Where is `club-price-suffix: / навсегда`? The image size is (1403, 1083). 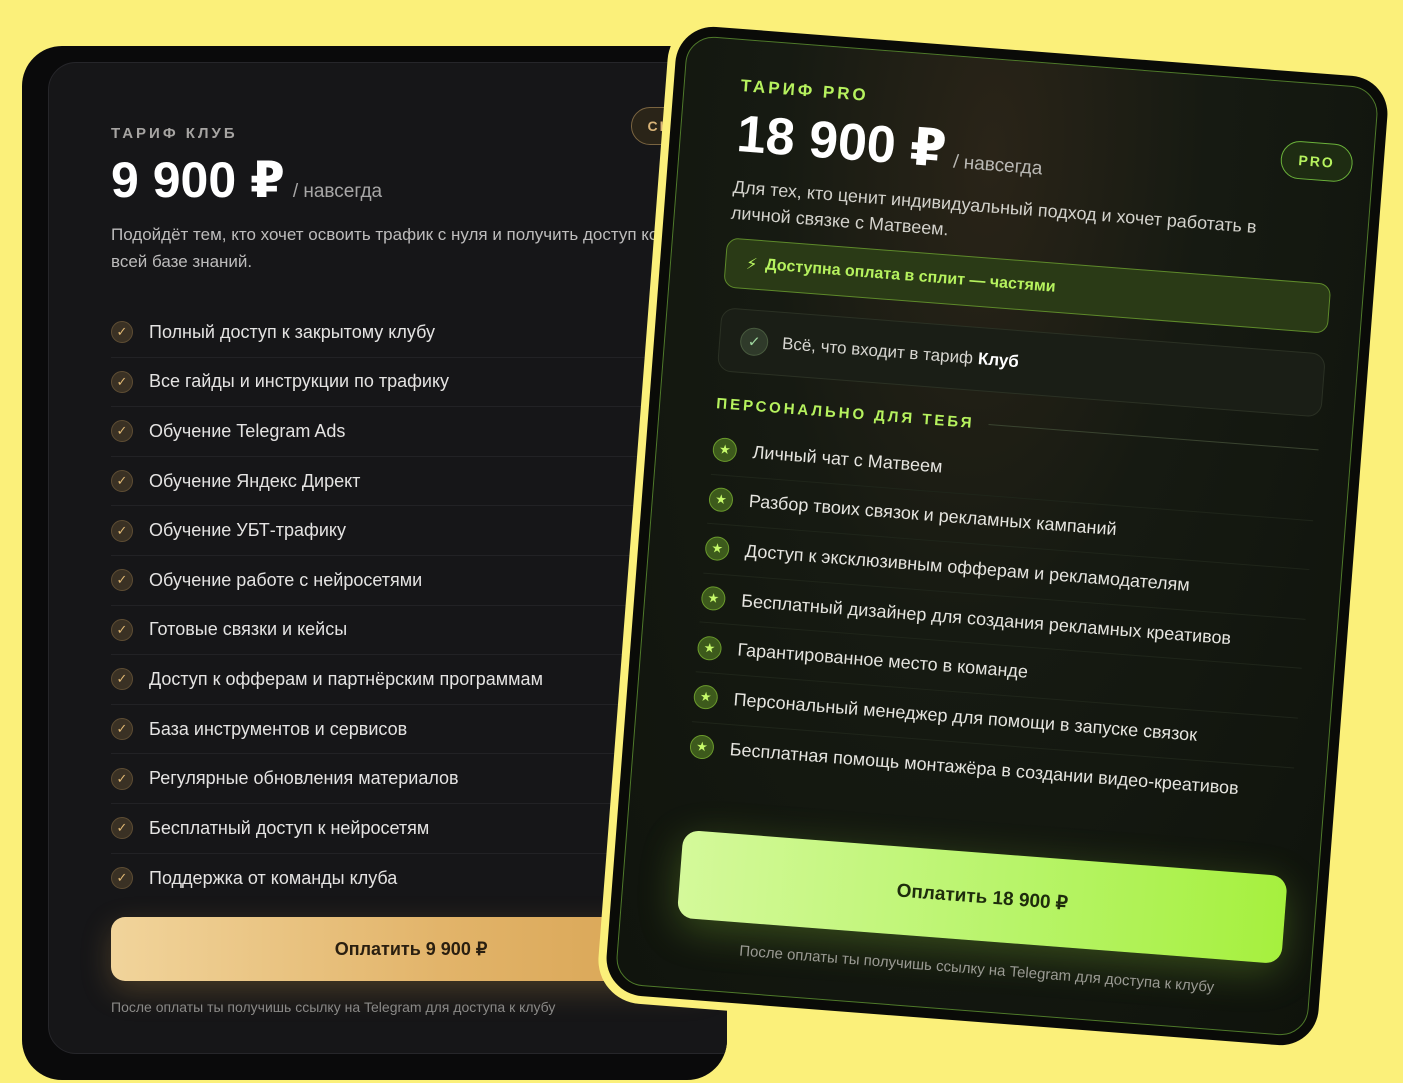 club-price-suffix: / навсегда is located at coordinates (337, 191).